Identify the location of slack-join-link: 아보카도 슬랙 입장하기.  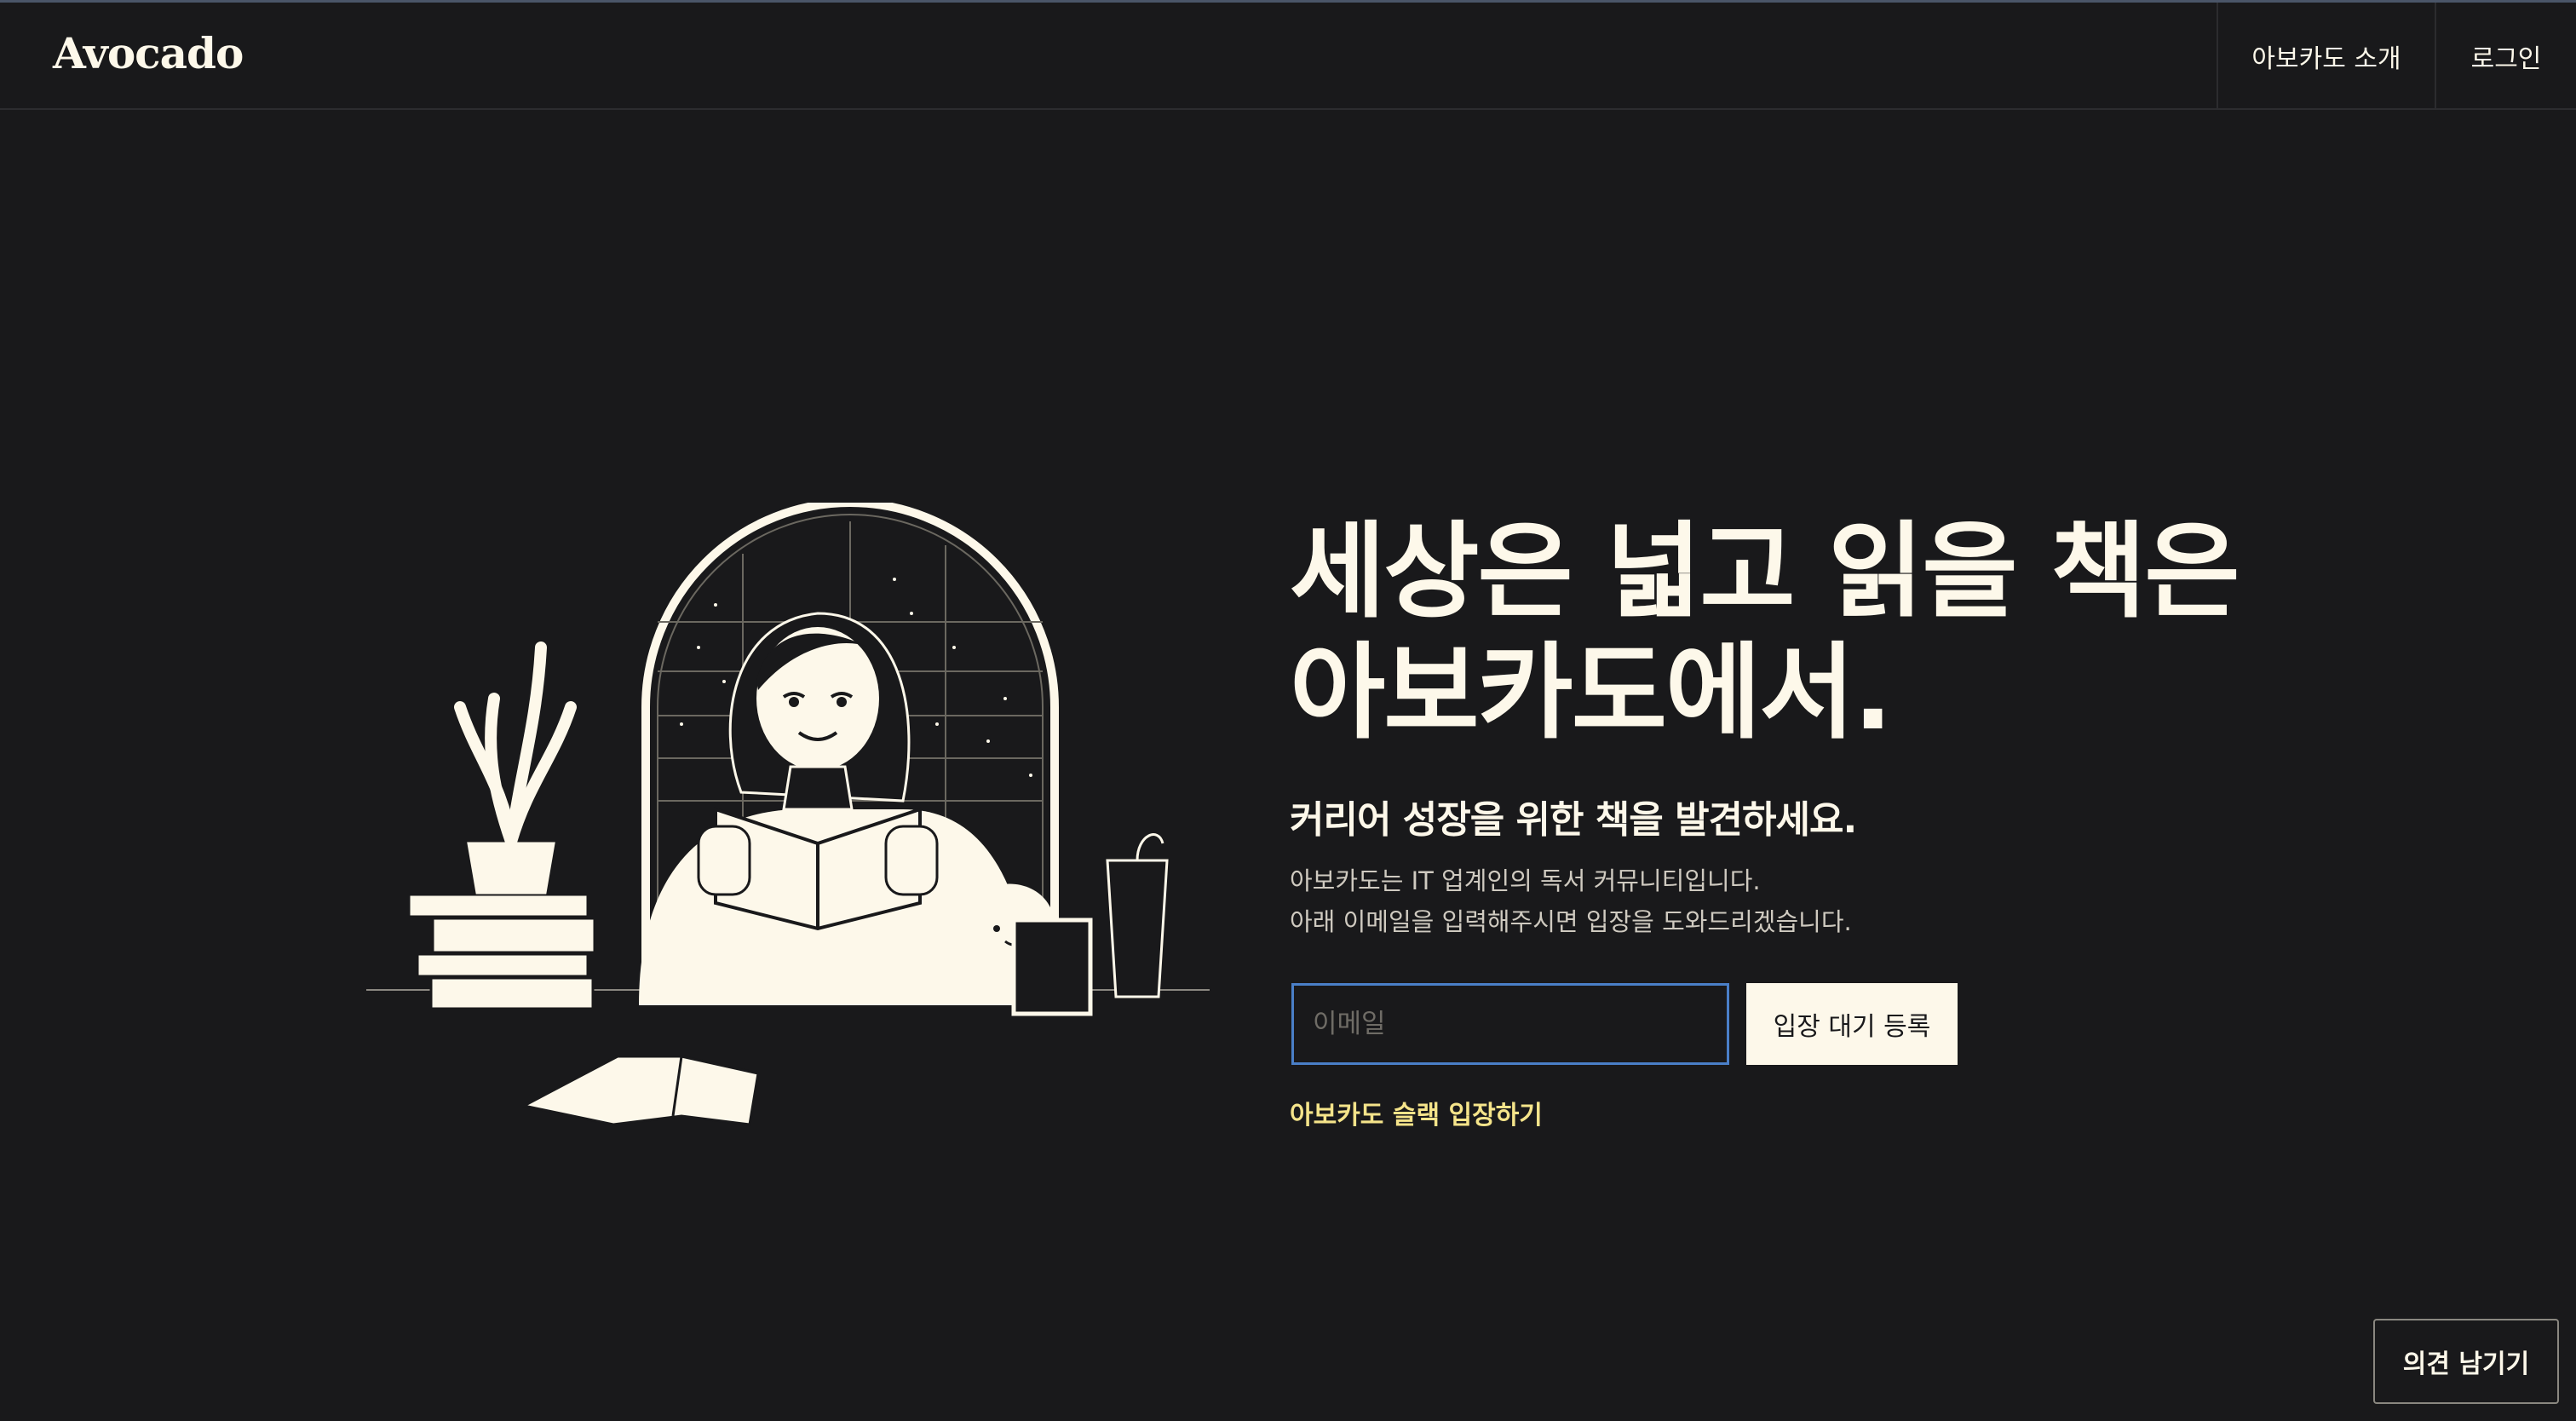
(1417, 1112).